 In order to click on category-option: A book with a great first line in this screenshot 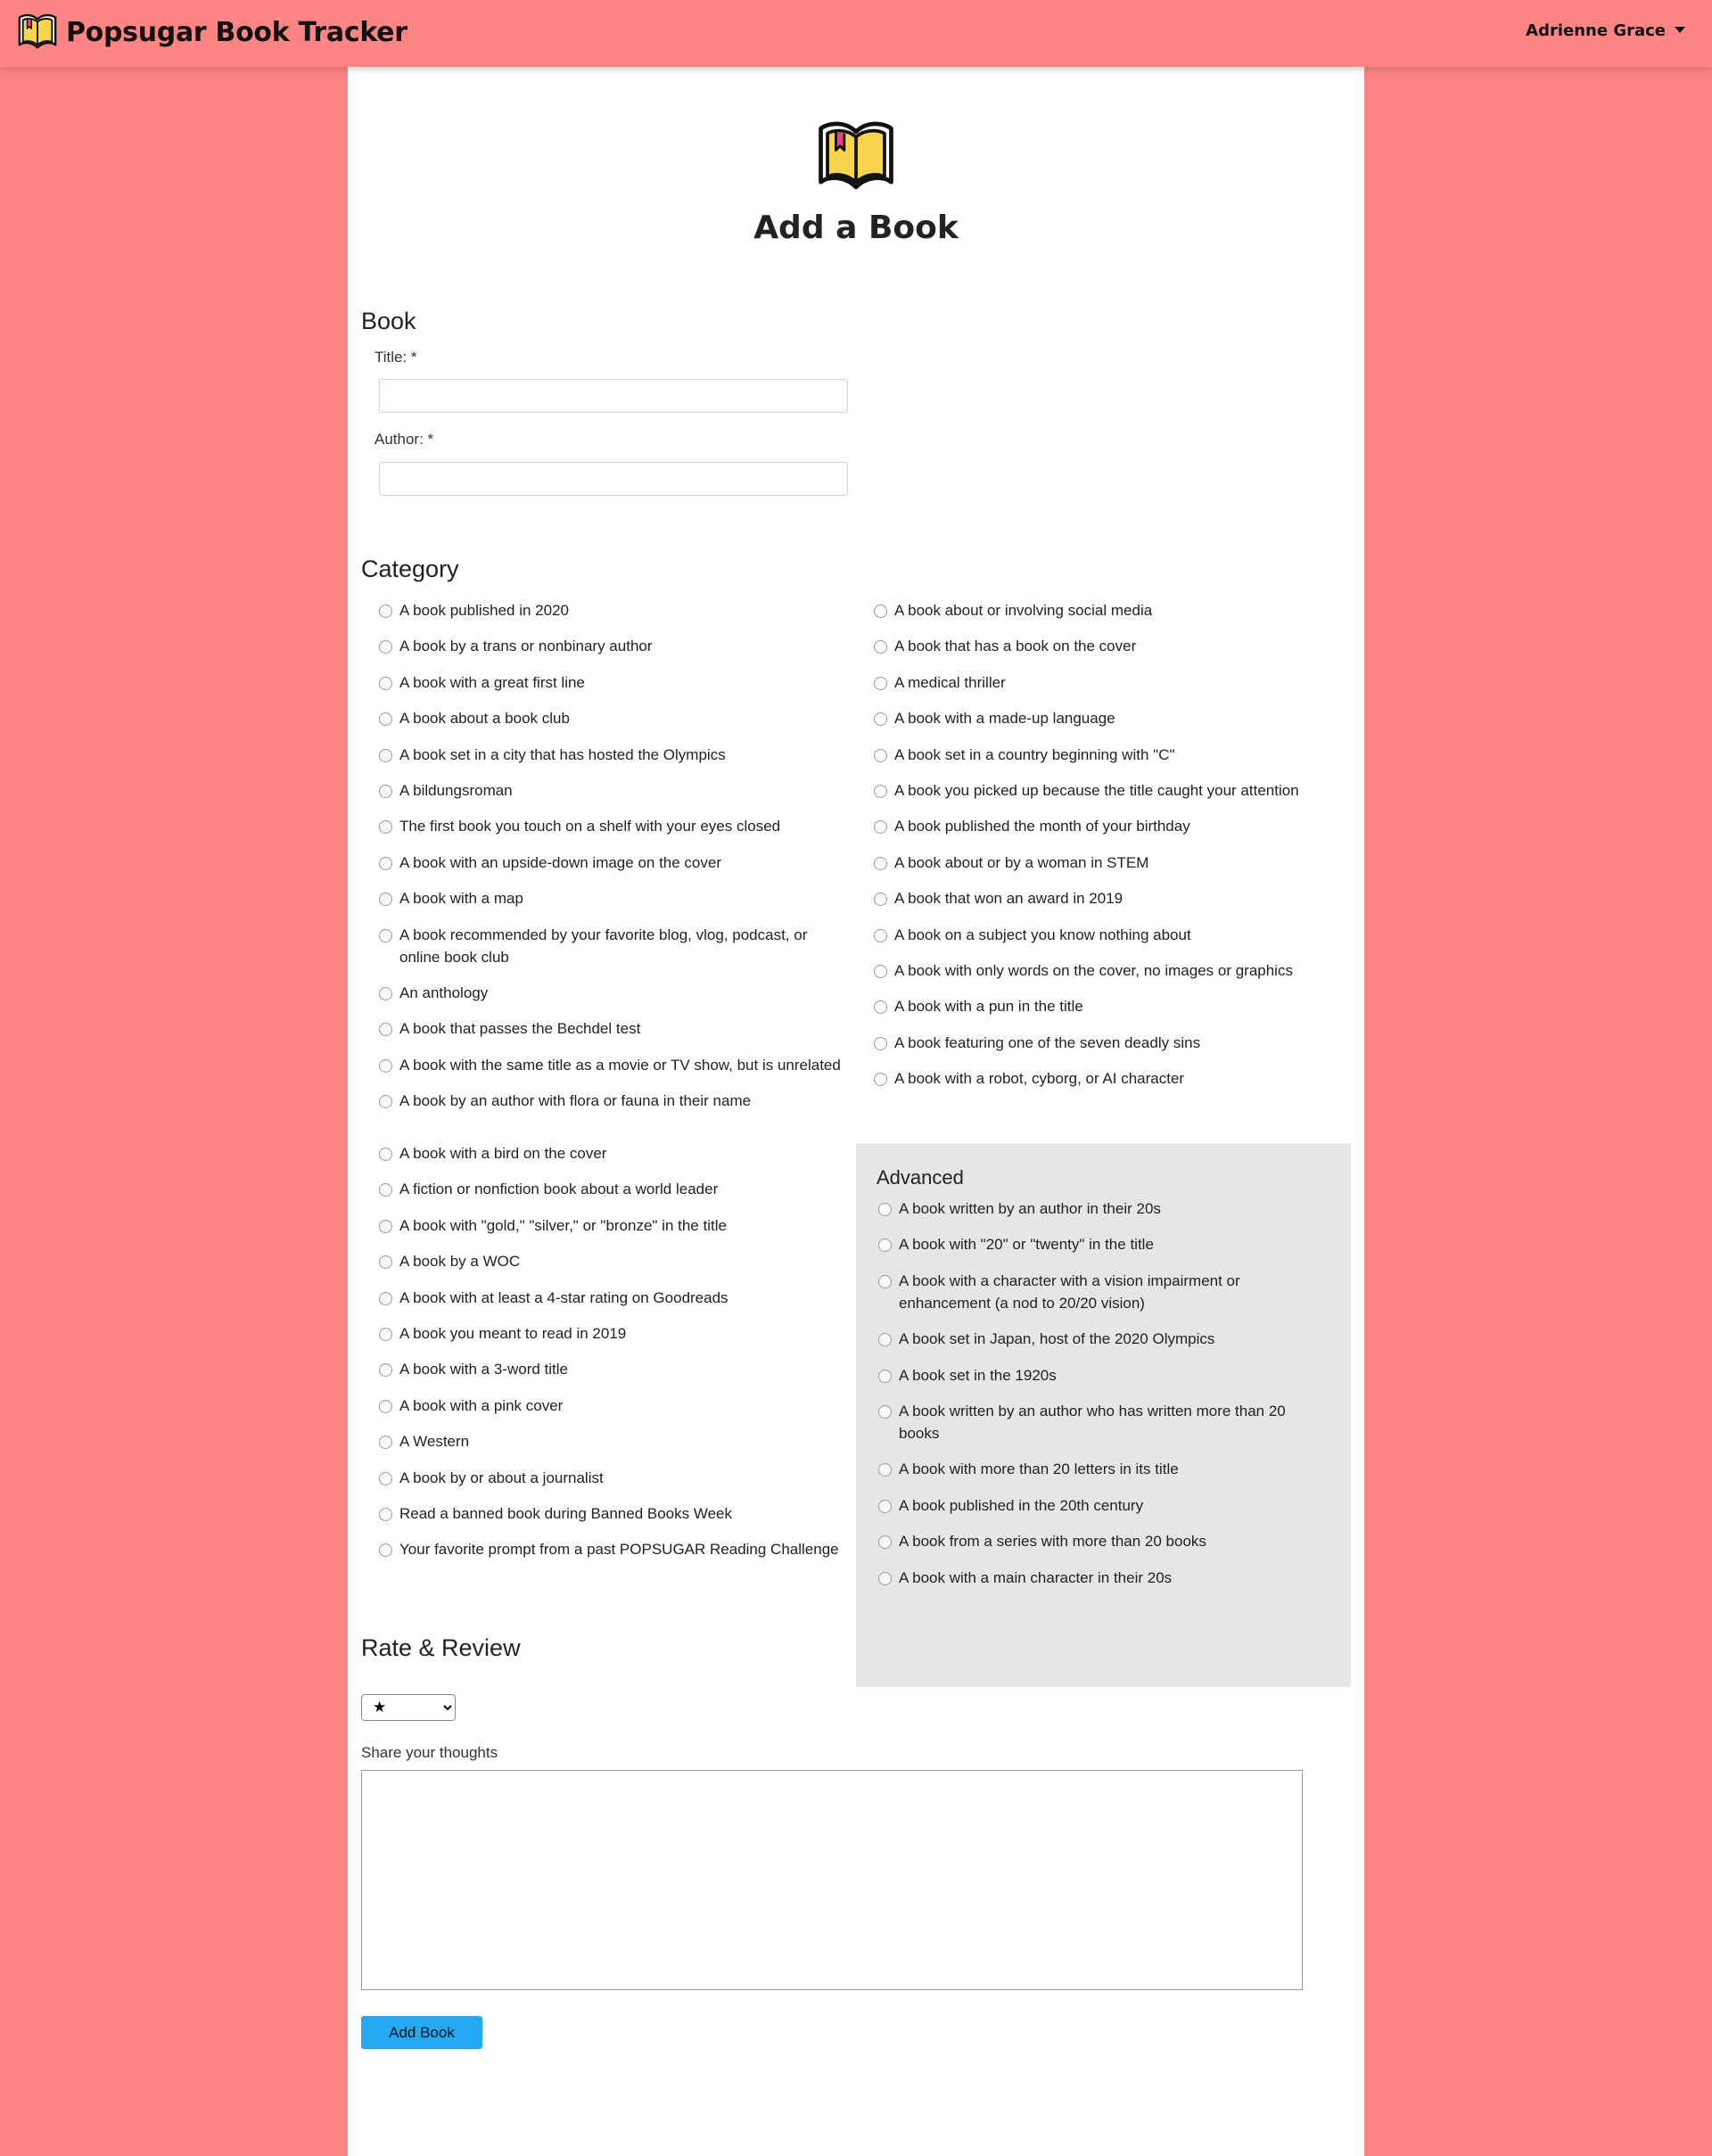, I will do `click(615, 682)`.